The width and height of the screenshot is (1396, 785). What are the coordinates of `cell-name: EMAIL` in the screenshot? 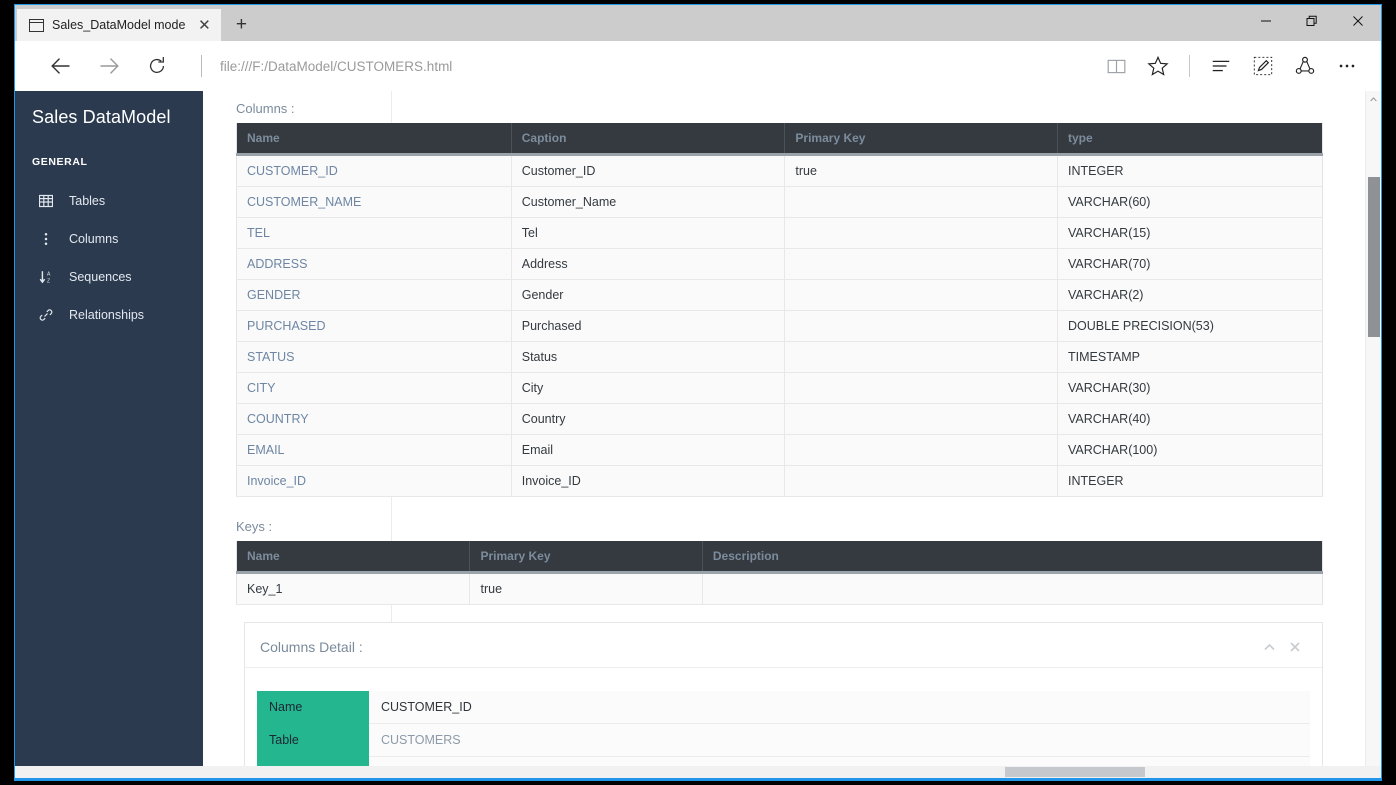 It's located at (374, 450).